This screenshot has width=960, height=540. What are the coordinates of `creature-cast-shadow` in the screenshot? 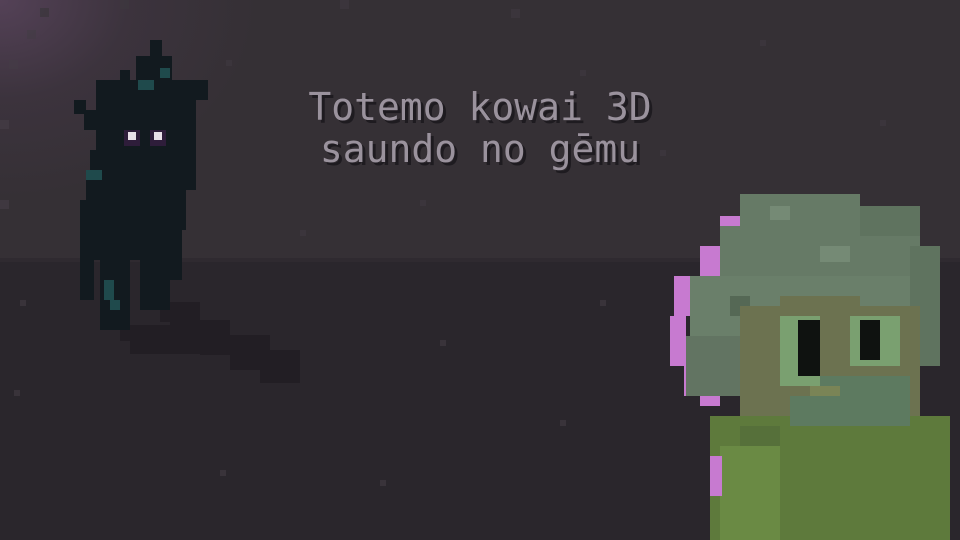 It's located at (210, 342).